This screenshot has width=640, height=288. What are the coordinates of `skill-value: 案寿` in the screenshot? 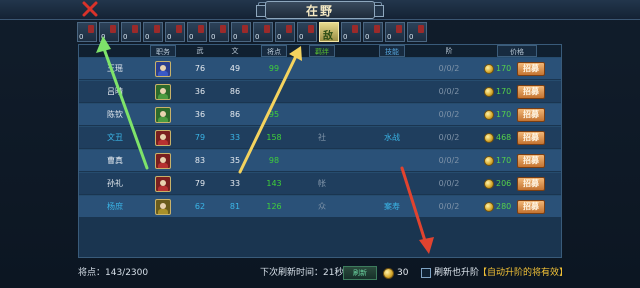 It's located at (392, 206).